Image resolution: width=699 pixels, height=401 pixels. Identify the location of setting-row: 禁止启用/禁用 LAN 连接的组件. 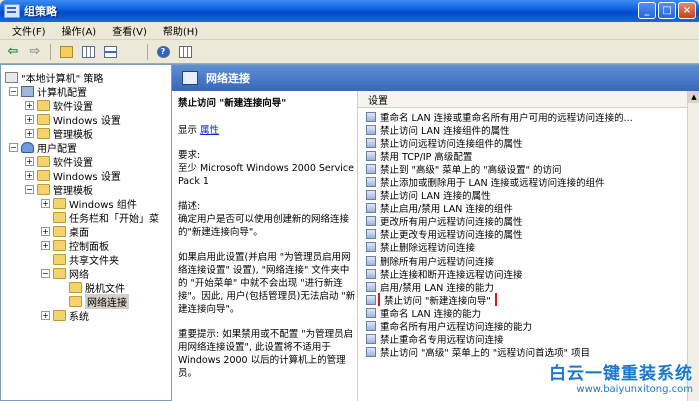
(523, 208).